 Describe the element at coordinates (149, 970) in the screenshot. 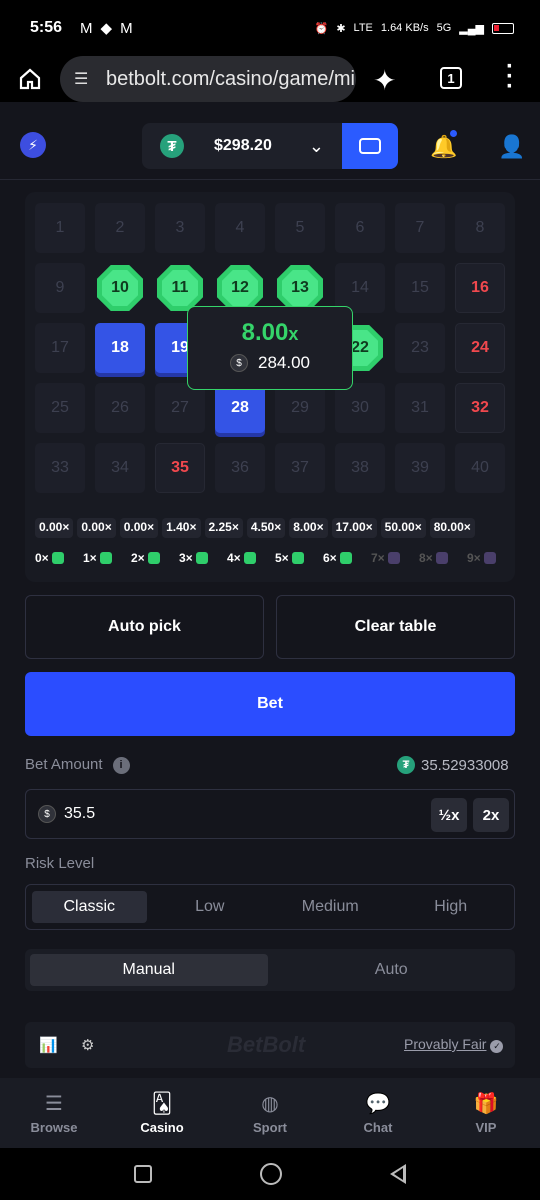

I see `mode-tab-manual: Manual` at that location.